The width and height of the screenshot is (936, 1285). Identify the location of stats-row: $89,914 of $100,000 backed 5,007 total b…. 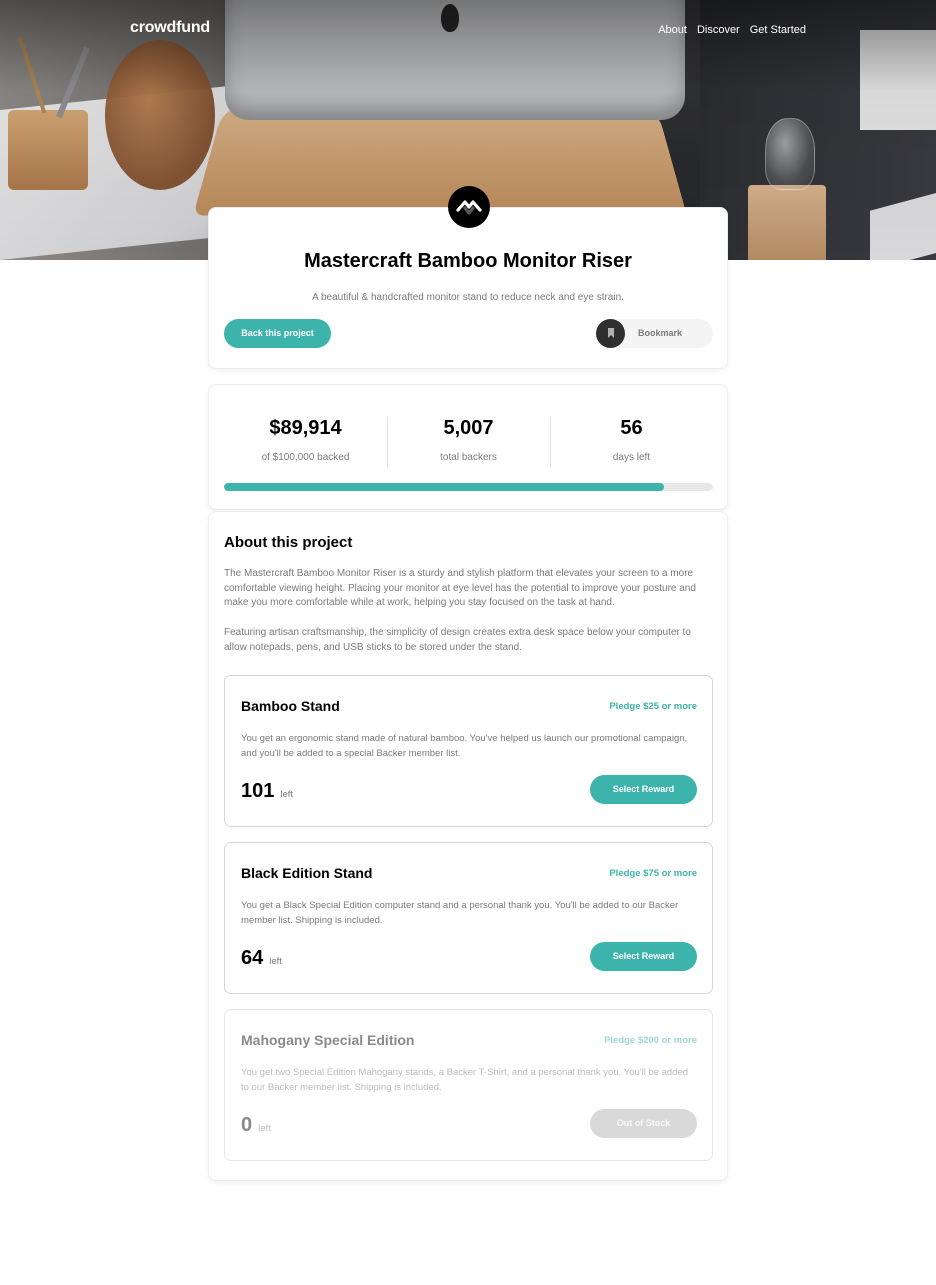
(468, 441).